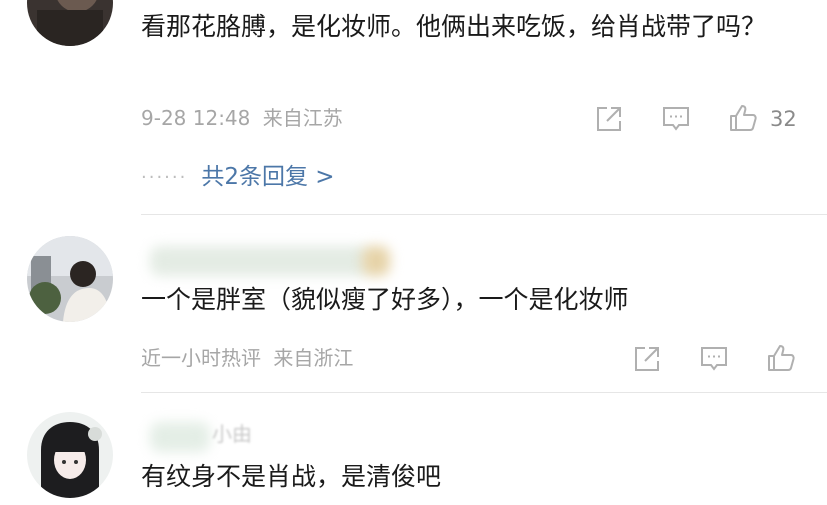 This screenshot has height=505, width=827. I want to click on username-partial: 小由, so click(232, 434).